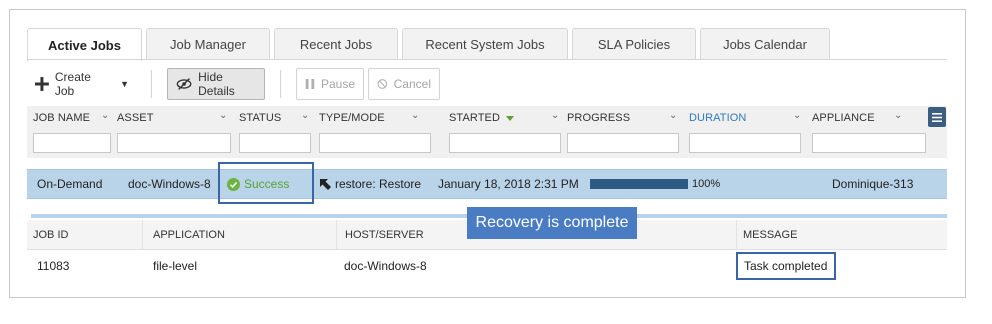  Describe the element at coordinates (62, 118) in the screenshot. I see `column-label: JOB NAME` at that location.